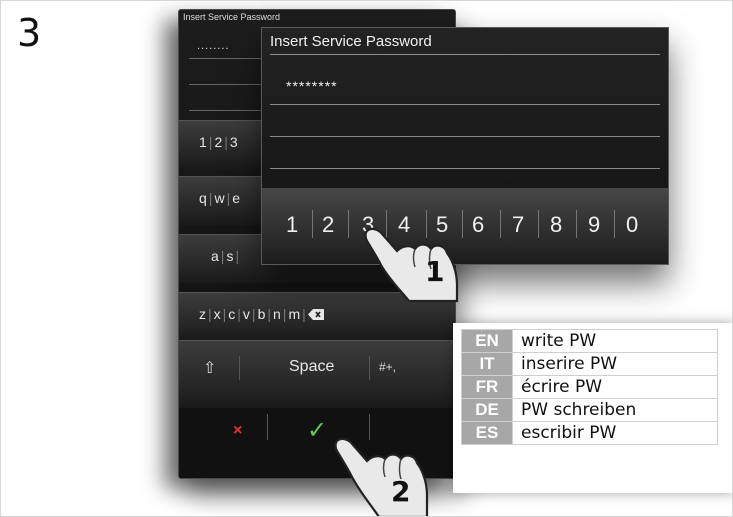 The height and width of the screenshot is (517, 733). I want to click on confirm-check-icon: ✓, so click(317, 430).